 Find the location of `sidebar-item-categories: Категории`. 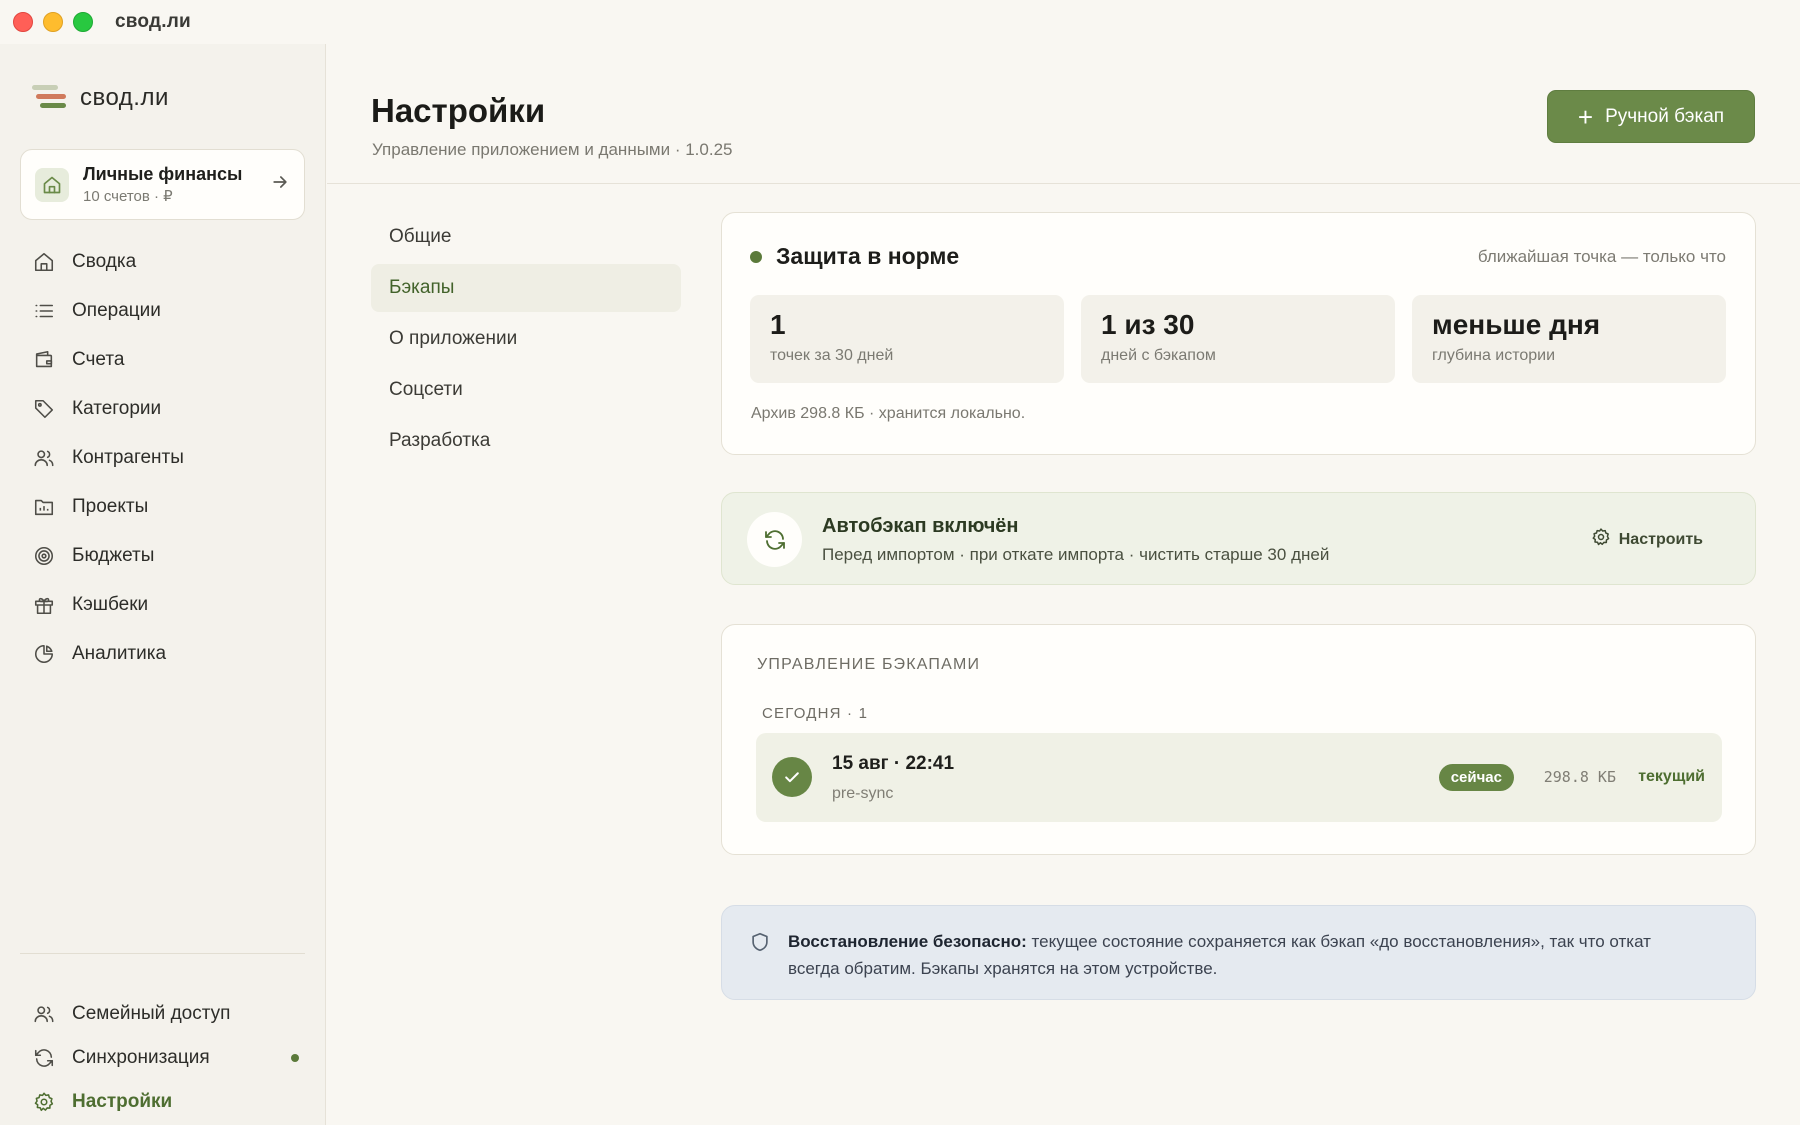

sidebar-item-categories: Категории is located at coordinates (167, 408).